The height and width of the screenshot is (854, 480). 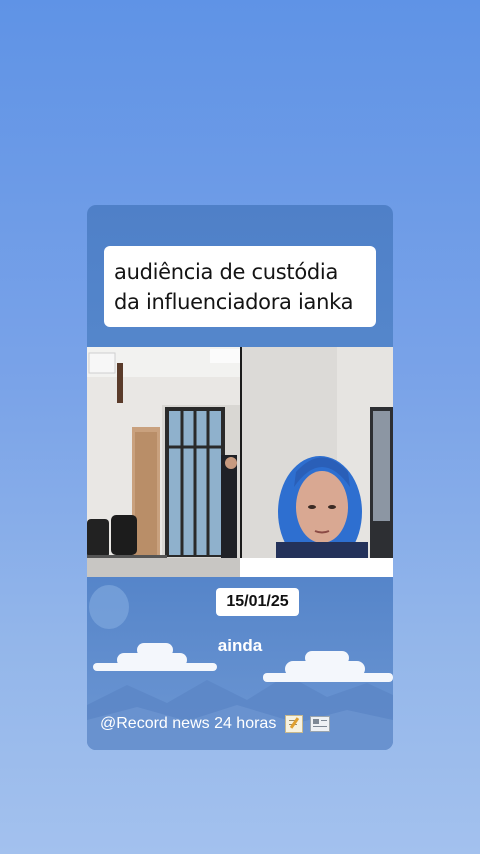 I want to click on video-caption-bar, so click(x=240, y=567).